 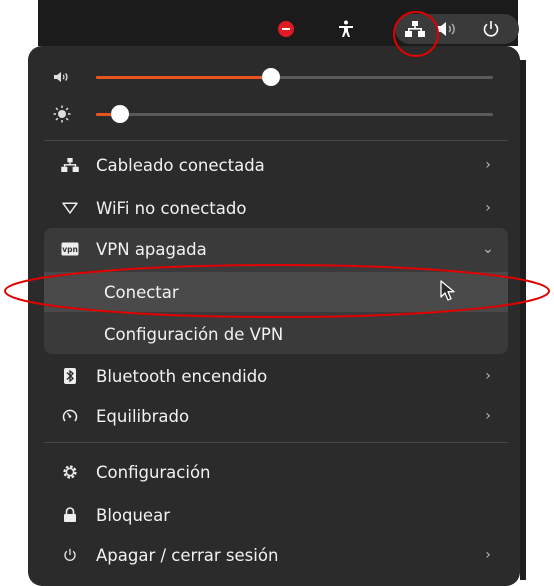 I want to click on bluetooth-label: Bluetooth encendido, so click(x=182, y=376).